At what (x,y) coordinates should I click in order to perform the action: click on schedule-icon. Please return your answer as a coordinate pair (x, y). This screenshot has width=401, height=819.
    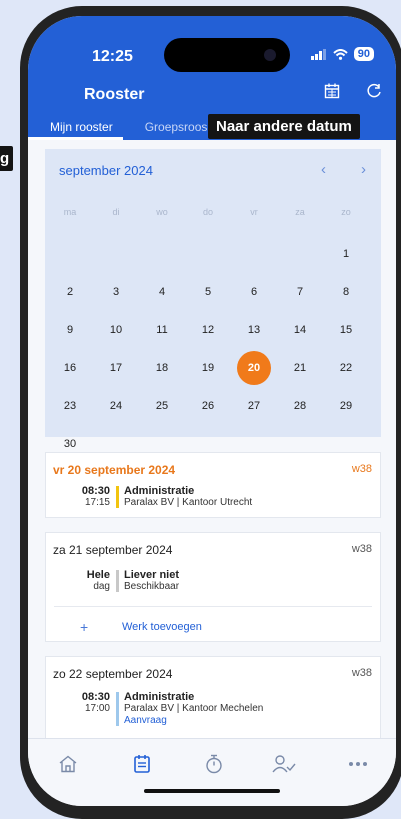
    Looking at the image, I should click on (142, 764).